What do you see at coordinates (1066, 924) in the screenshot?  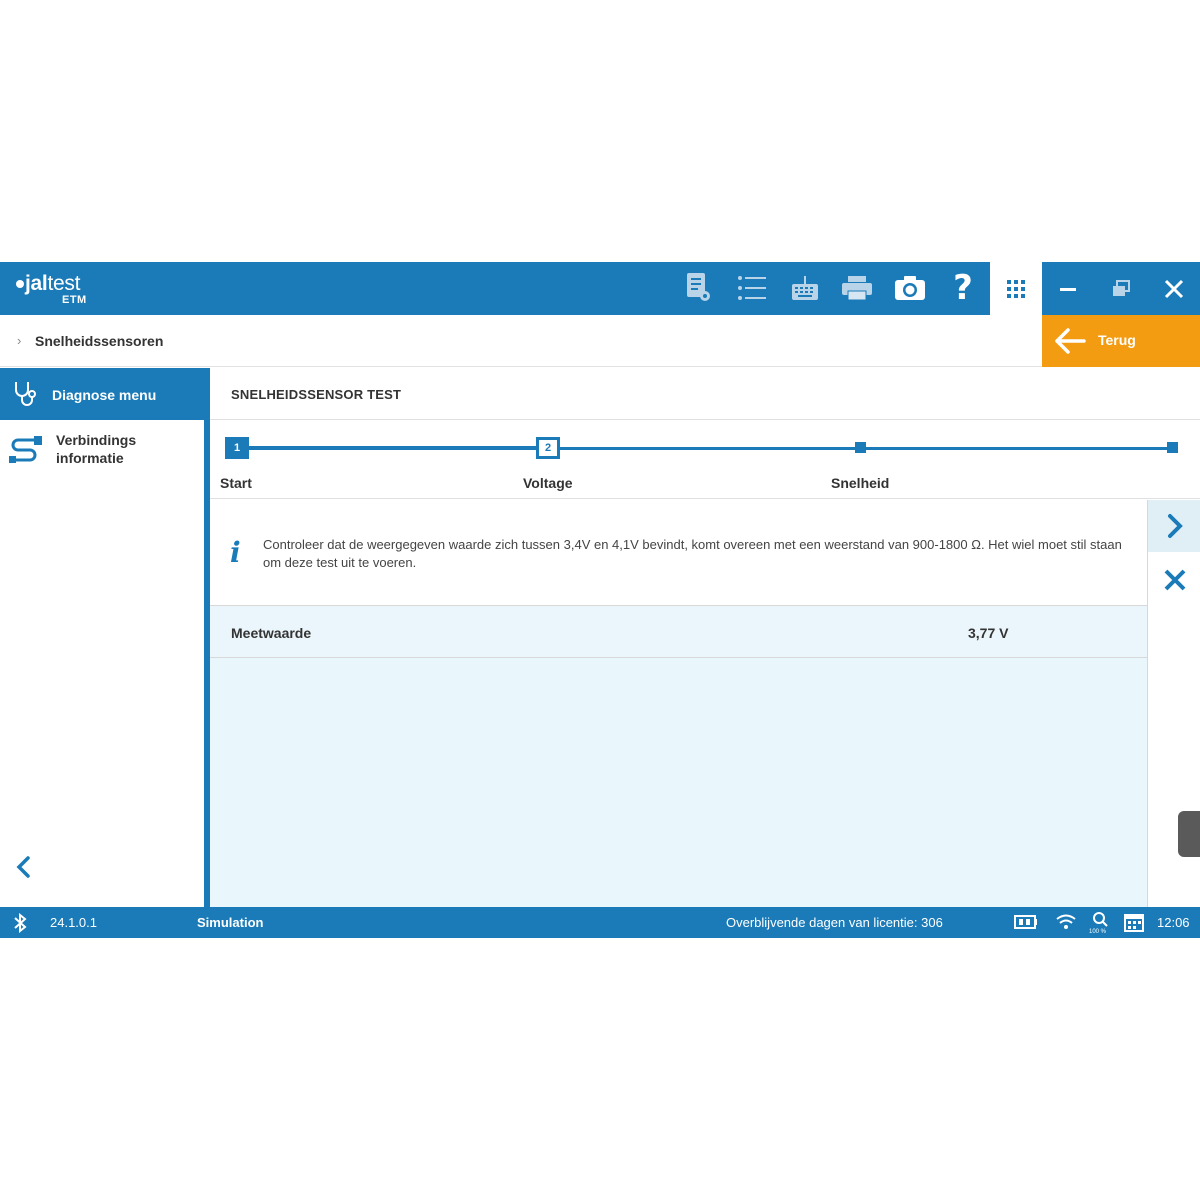 I see `wifi-icon` at bounding box center [1066, 924].